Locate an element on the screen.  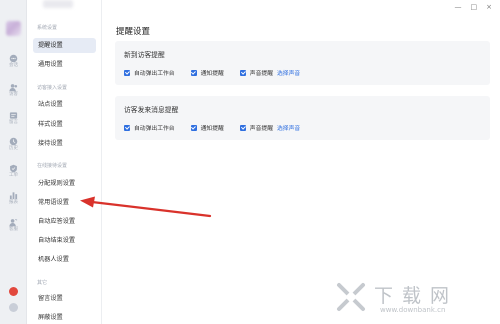
nav-item-robot-settings: 机器人设置 is located at coordinates (64, 259).